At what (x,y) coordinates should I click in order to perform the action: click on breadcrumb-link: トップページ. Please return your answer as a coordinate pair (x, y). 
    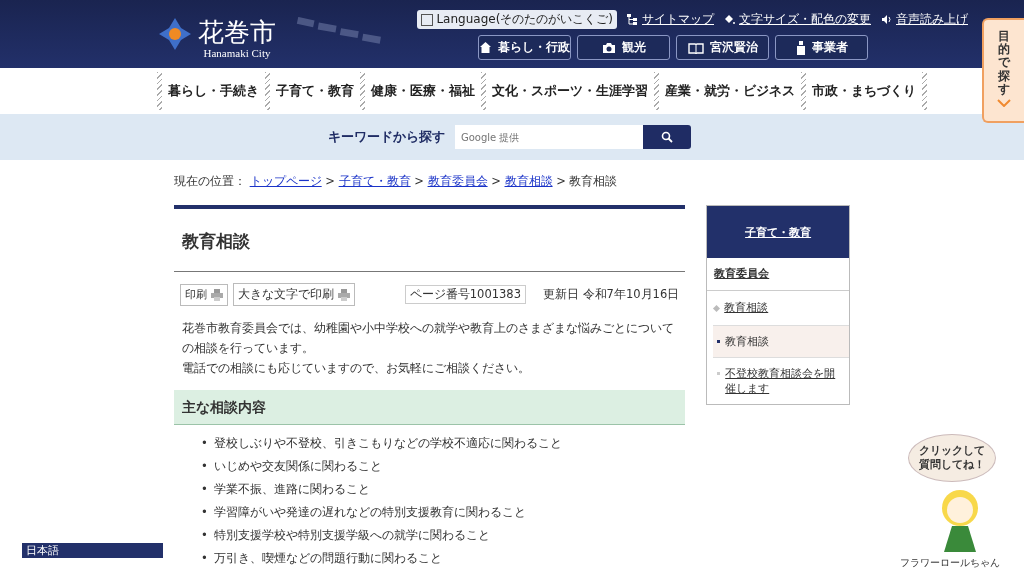
    Looking at the image, I should click on (285, 181).